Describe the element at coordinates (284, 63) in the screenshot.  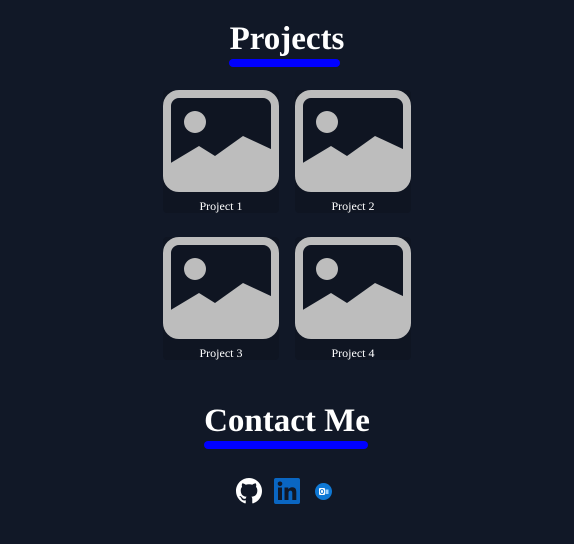
I see `projects-heading-underline` at that location.